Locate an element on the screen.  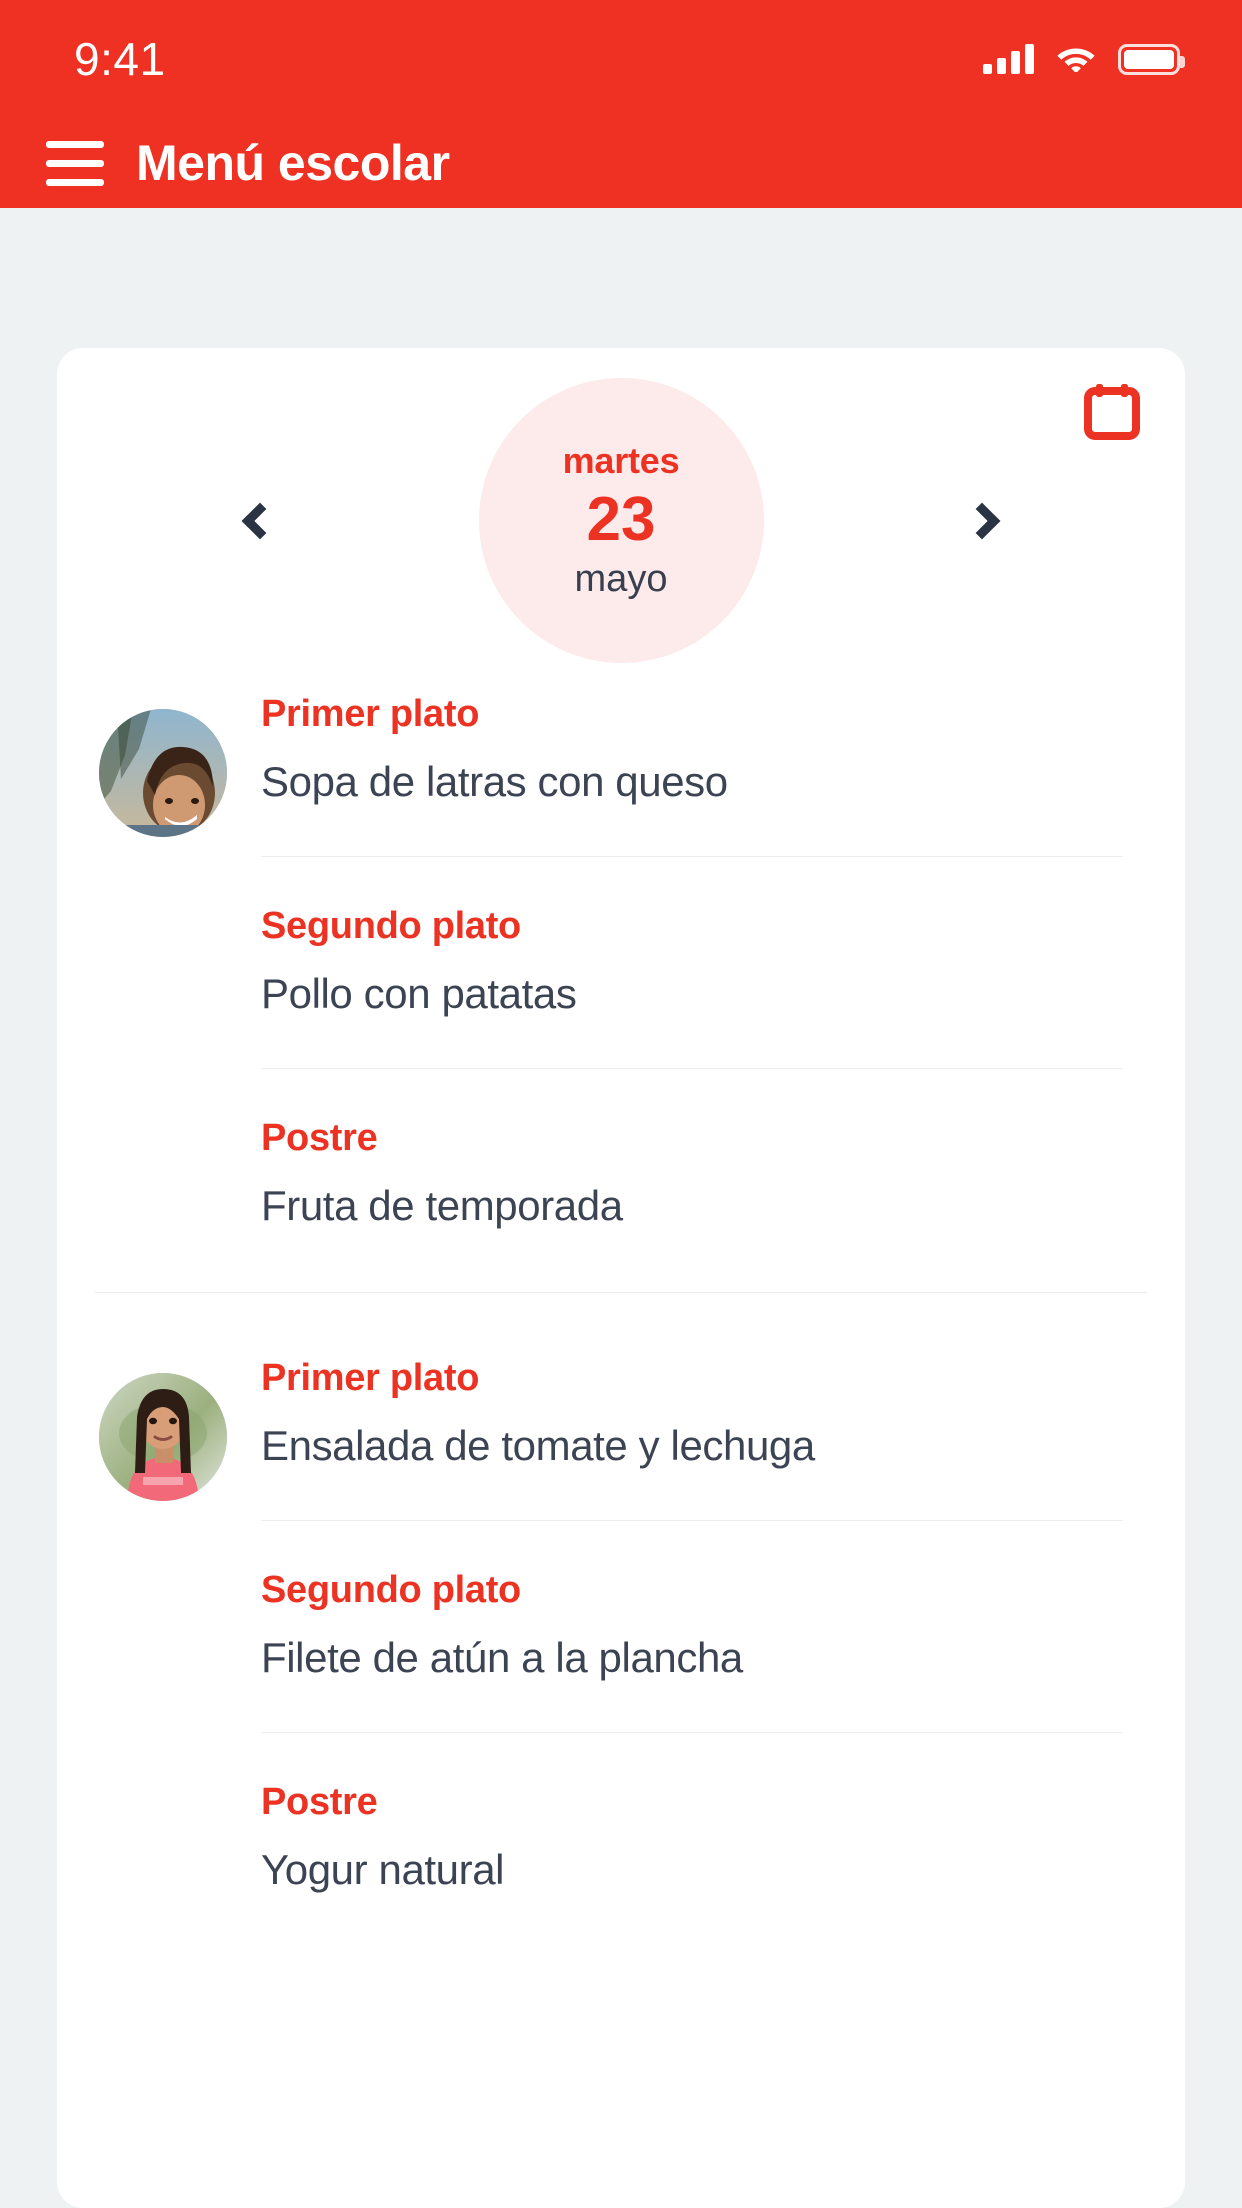
date-selector: martes 23 mayo is located at coordinates (621, 520).